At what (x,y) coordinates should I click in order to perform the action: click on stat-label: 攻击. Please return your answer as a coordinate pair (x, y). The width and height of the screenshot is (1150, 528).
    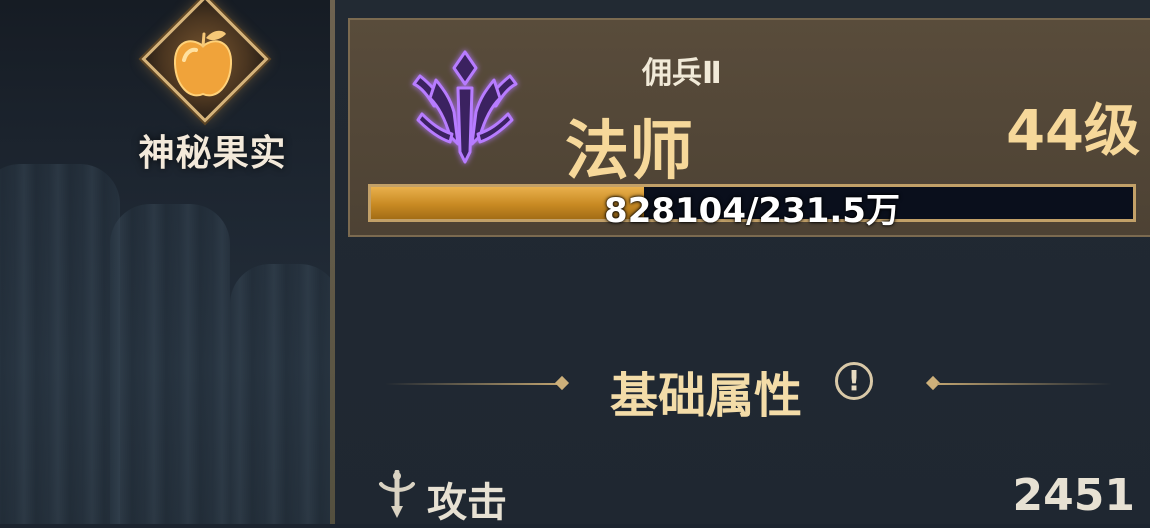
    Looking at the image, I should click on (467, 503).